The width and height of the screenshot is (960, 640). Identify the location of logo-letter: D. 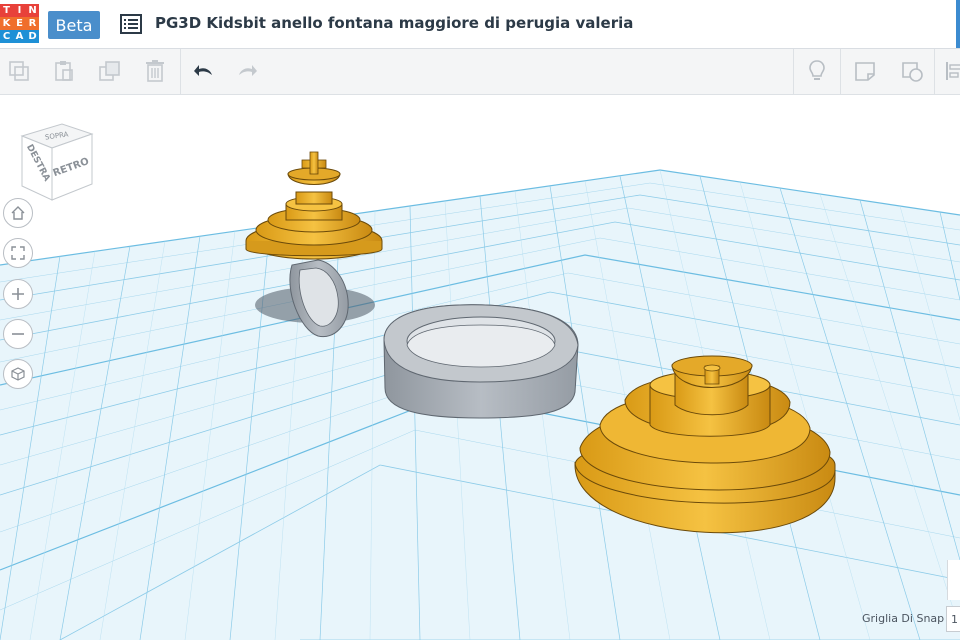
(32, 36).